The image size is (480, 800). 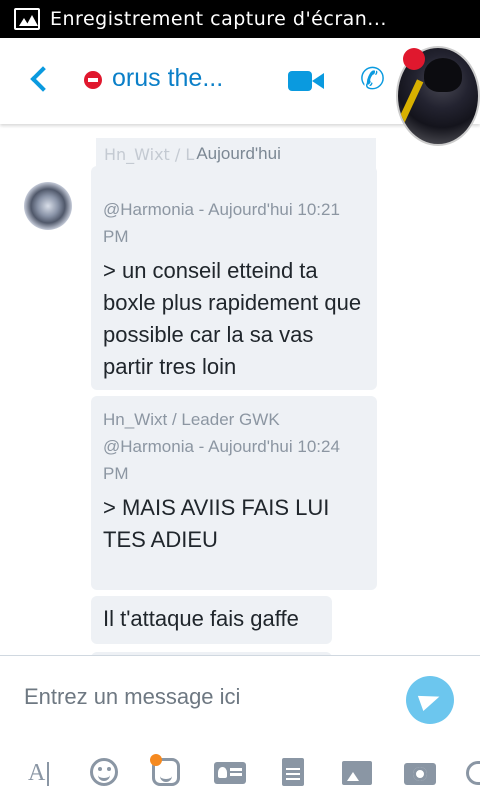 What do you see at coordinates (357, 773) in the screenshot?
I see `photo-gallery-icon` at bounding box center [357, 773].